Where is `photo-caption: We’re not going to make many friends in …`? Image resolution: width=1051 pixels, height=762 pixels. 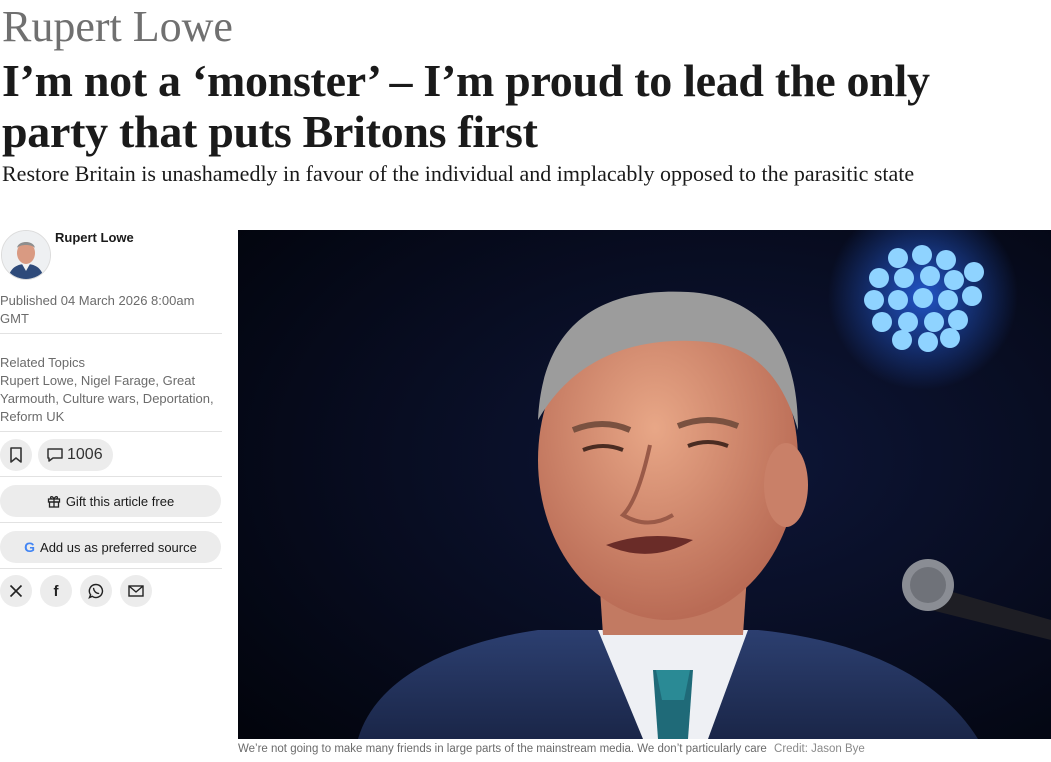
photo-caption: We’re not going to make many friends in … is located at coordinates (551, 749).